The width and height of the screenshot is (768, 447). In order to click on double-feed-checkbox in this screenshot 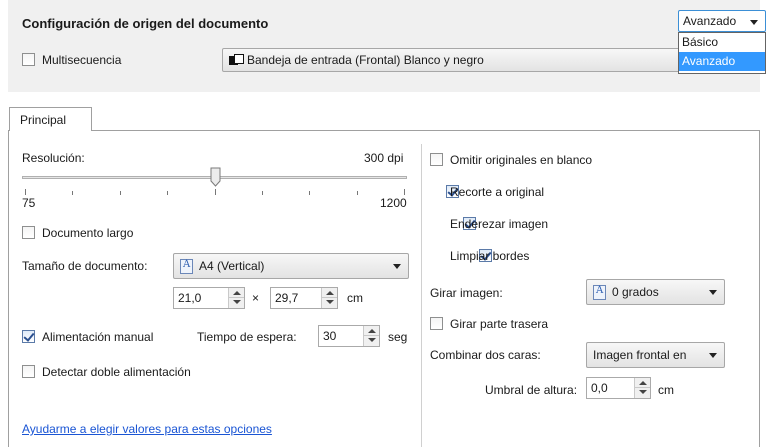, I will do `click(28, 371)`.